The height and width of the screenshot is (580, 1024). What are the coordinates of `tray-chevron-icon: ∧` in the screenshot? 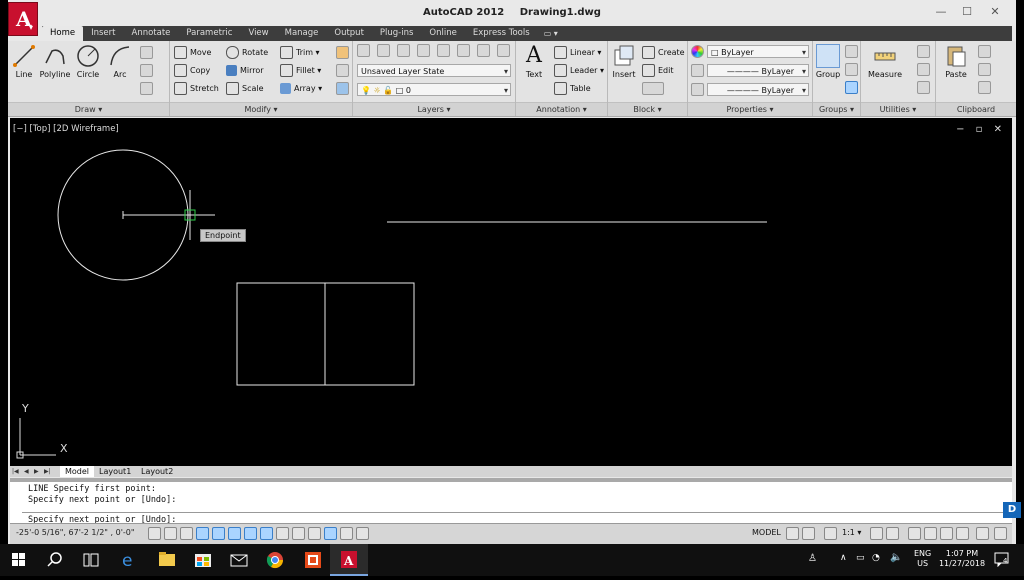 It's located at (843, 558).